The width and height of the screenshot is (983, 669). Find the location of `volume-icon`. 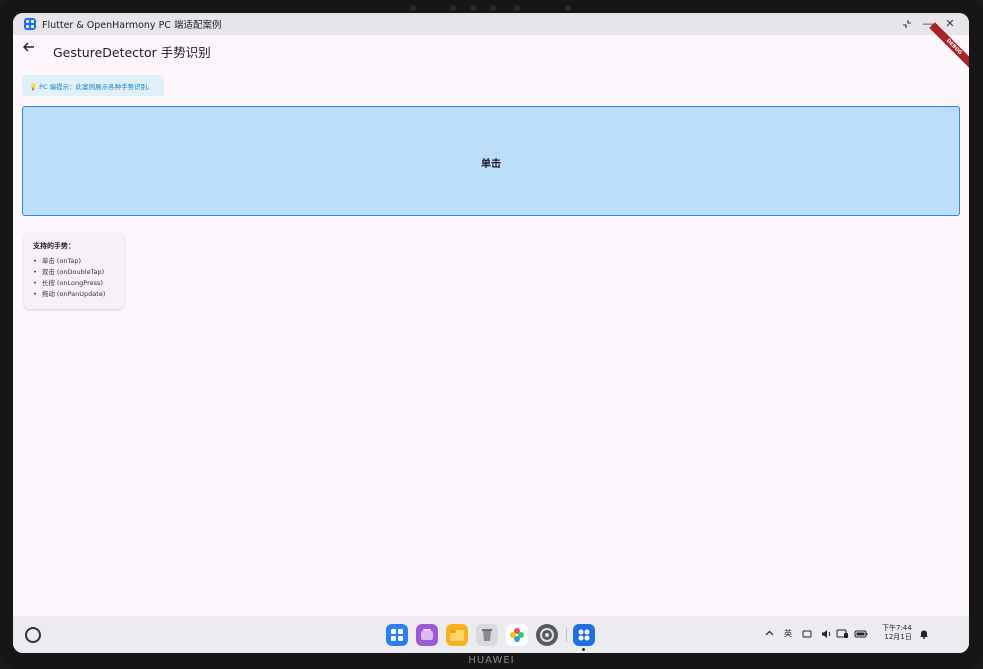

volume-icon is located at coordinates (826, 635).